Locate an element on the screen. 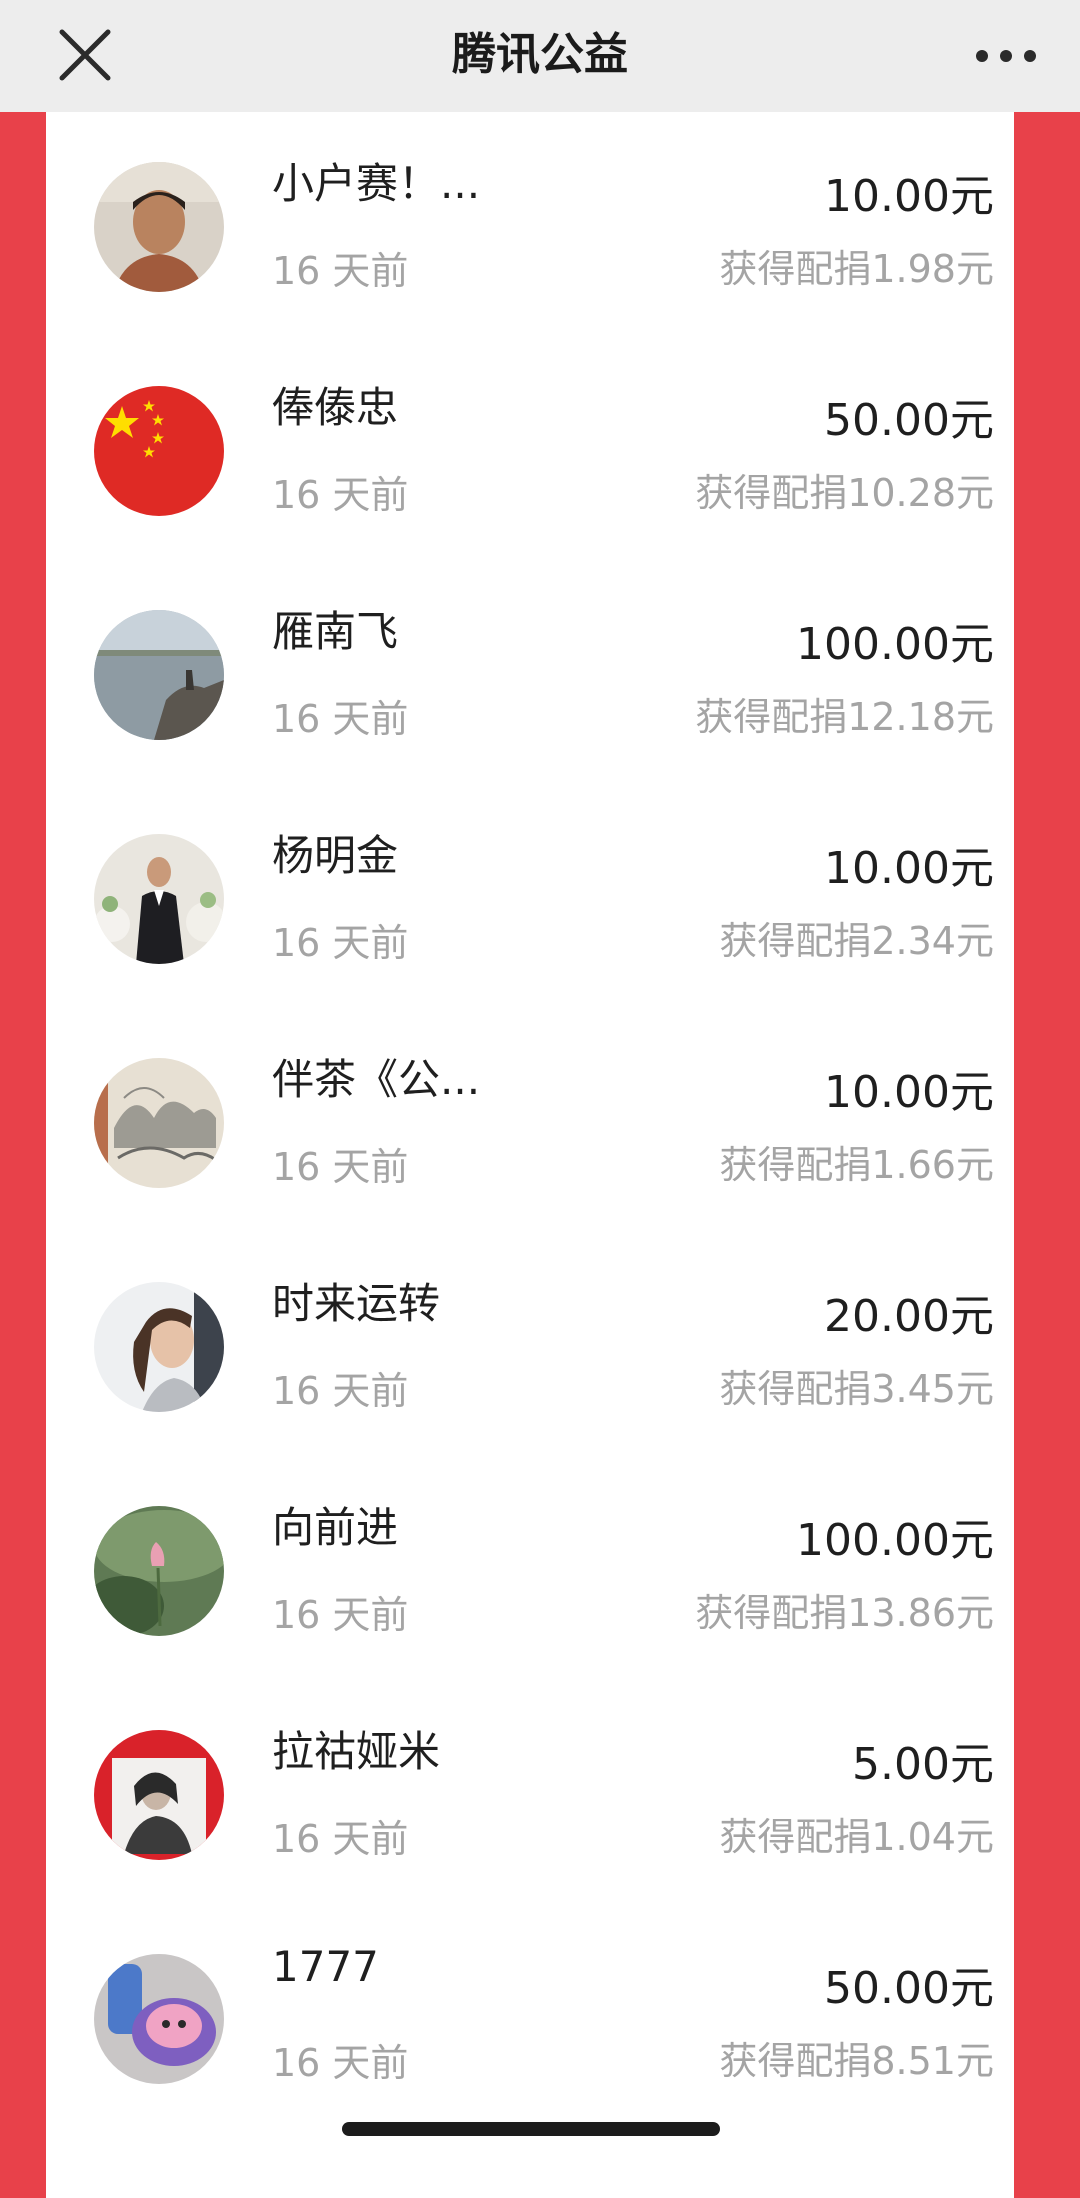 The width and height of the screenshot is (1080, 2198). donor-name: 时来运转 is located at coordinates (356, 1303).